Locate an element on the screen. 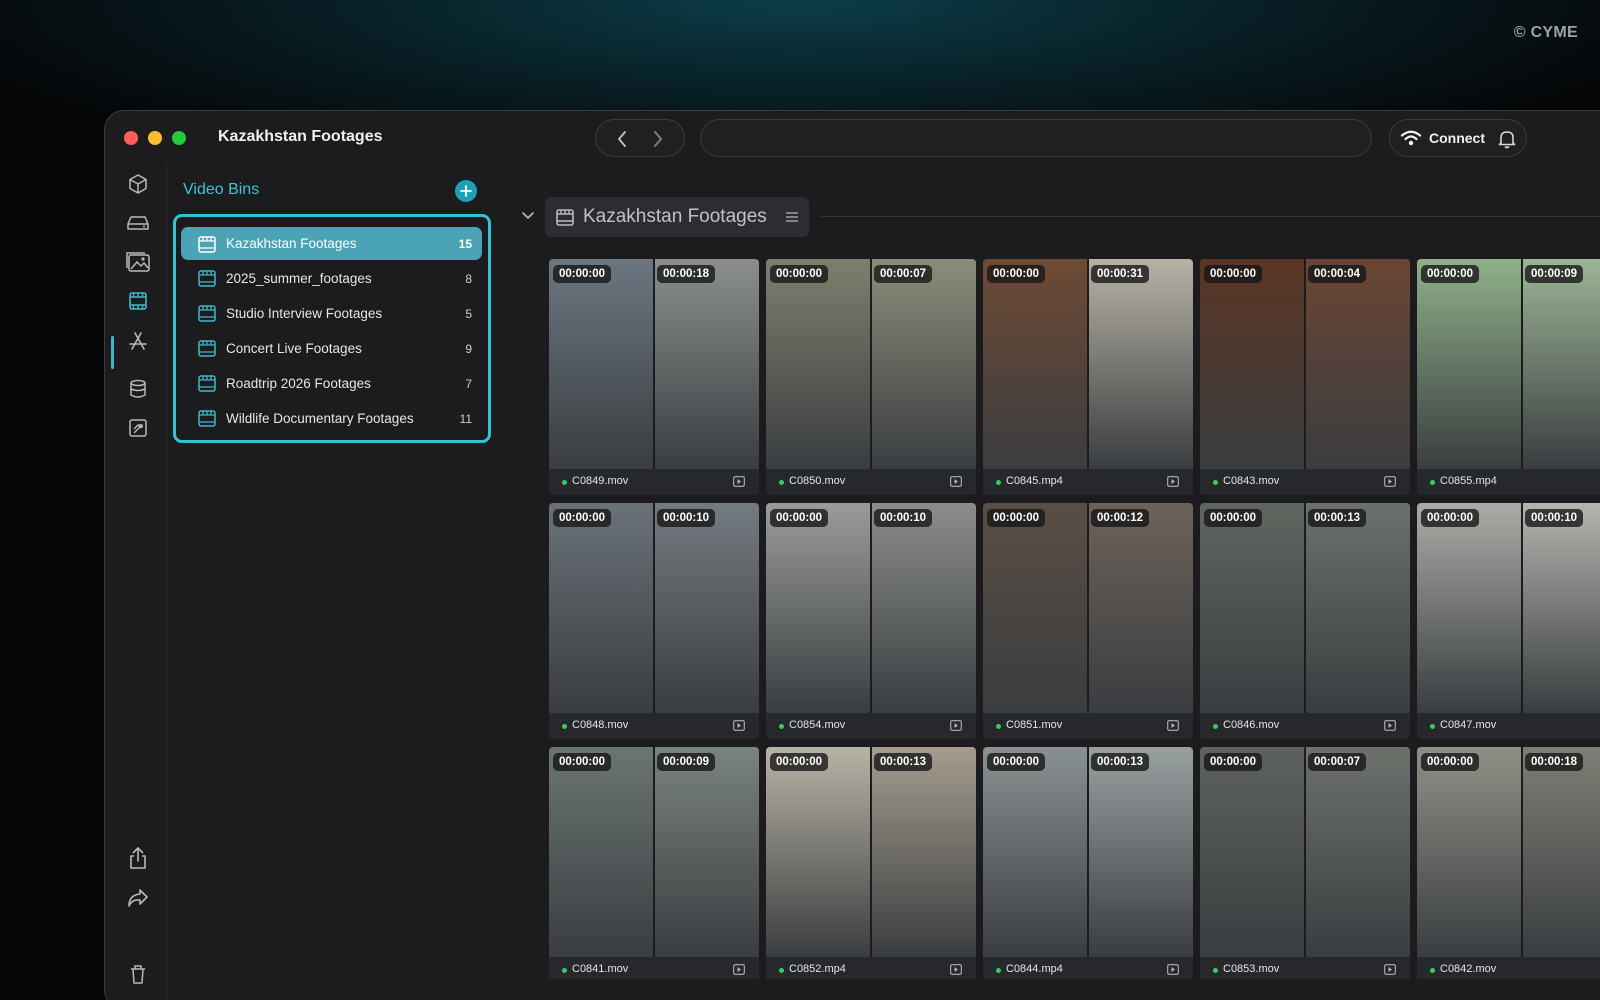 This screenshot has height=1000, width=1600. clip-card: 00:00:00 00:00:13 C0852.mp4 is located at coordinates (871, 863).